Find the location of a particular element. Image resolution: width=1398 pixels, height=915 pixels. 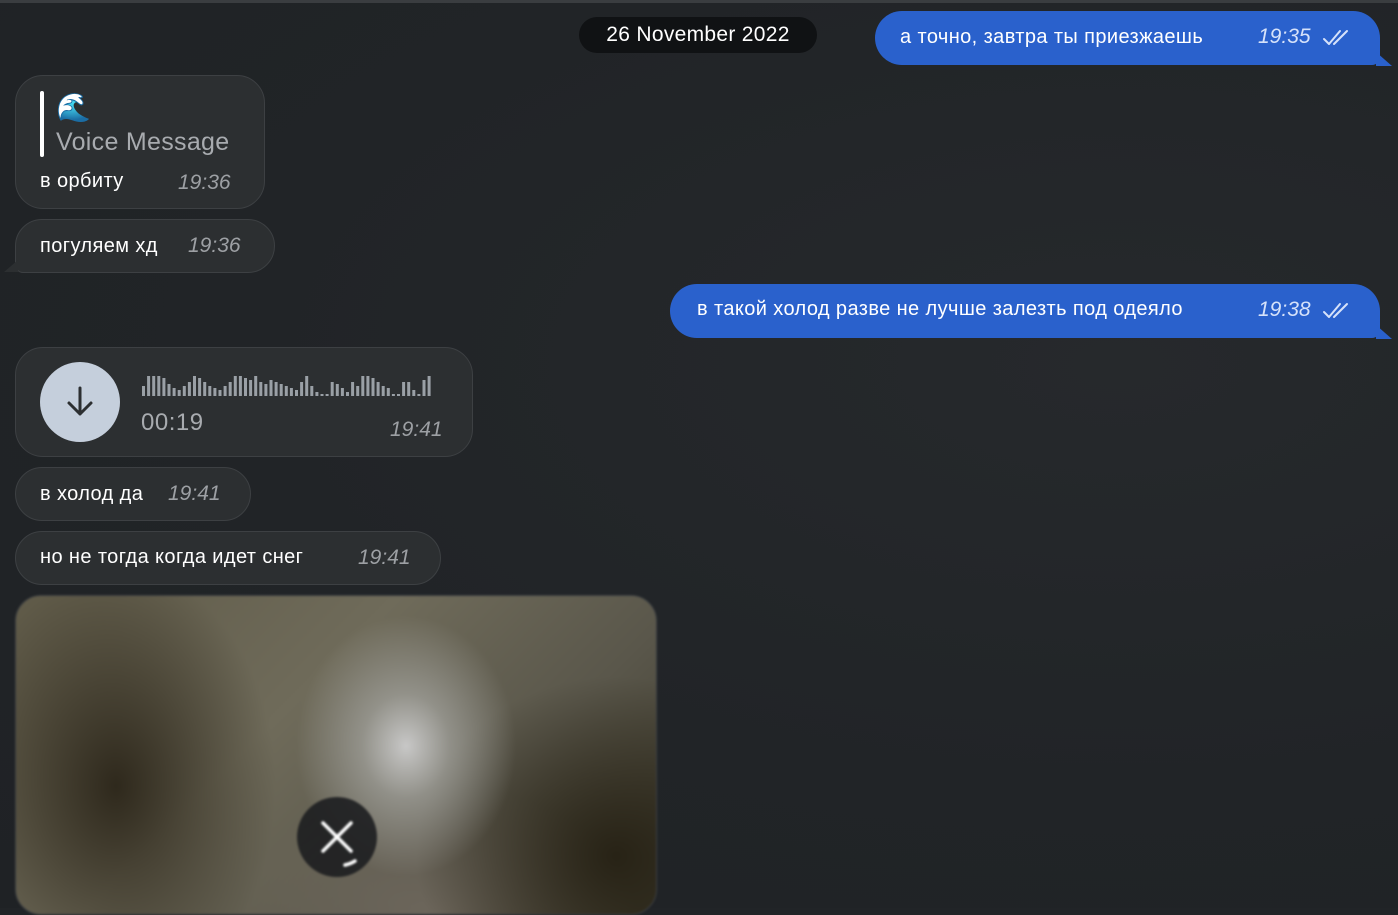

cancel-download-button is located at coordinates (337, 837).